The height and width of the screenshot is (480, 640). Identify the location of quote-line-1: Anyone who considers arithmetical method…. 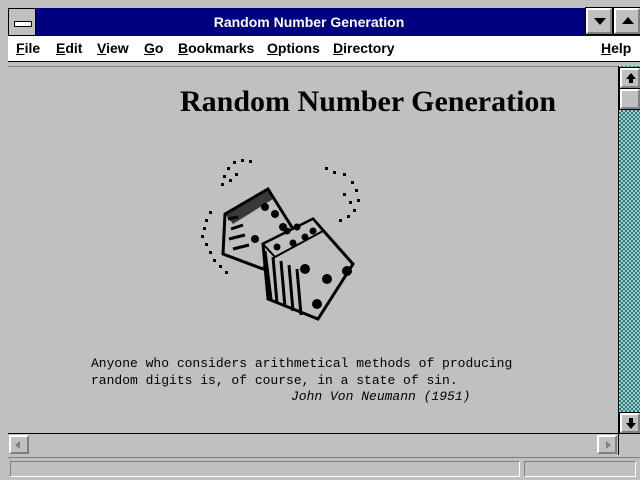
(302, 363).